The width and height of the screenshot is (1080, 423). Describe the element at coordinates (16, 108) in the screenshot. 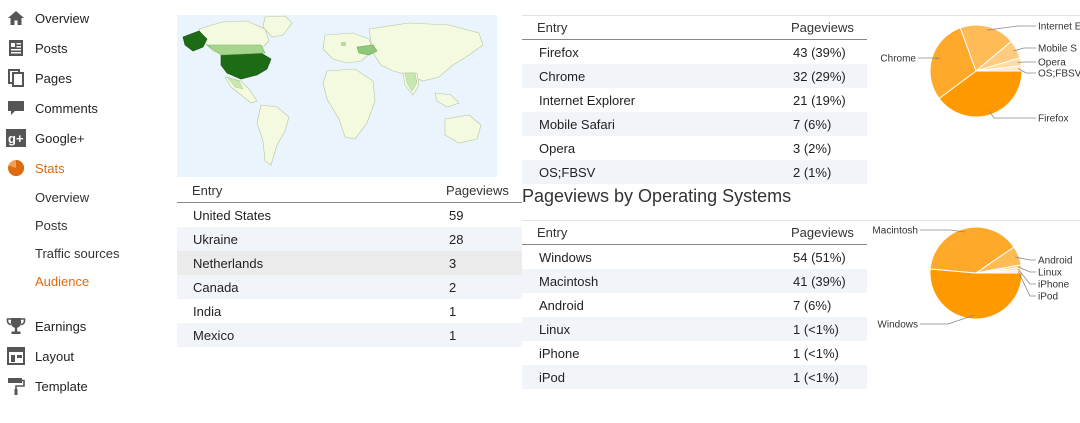

I see `comments-icon` at that location.